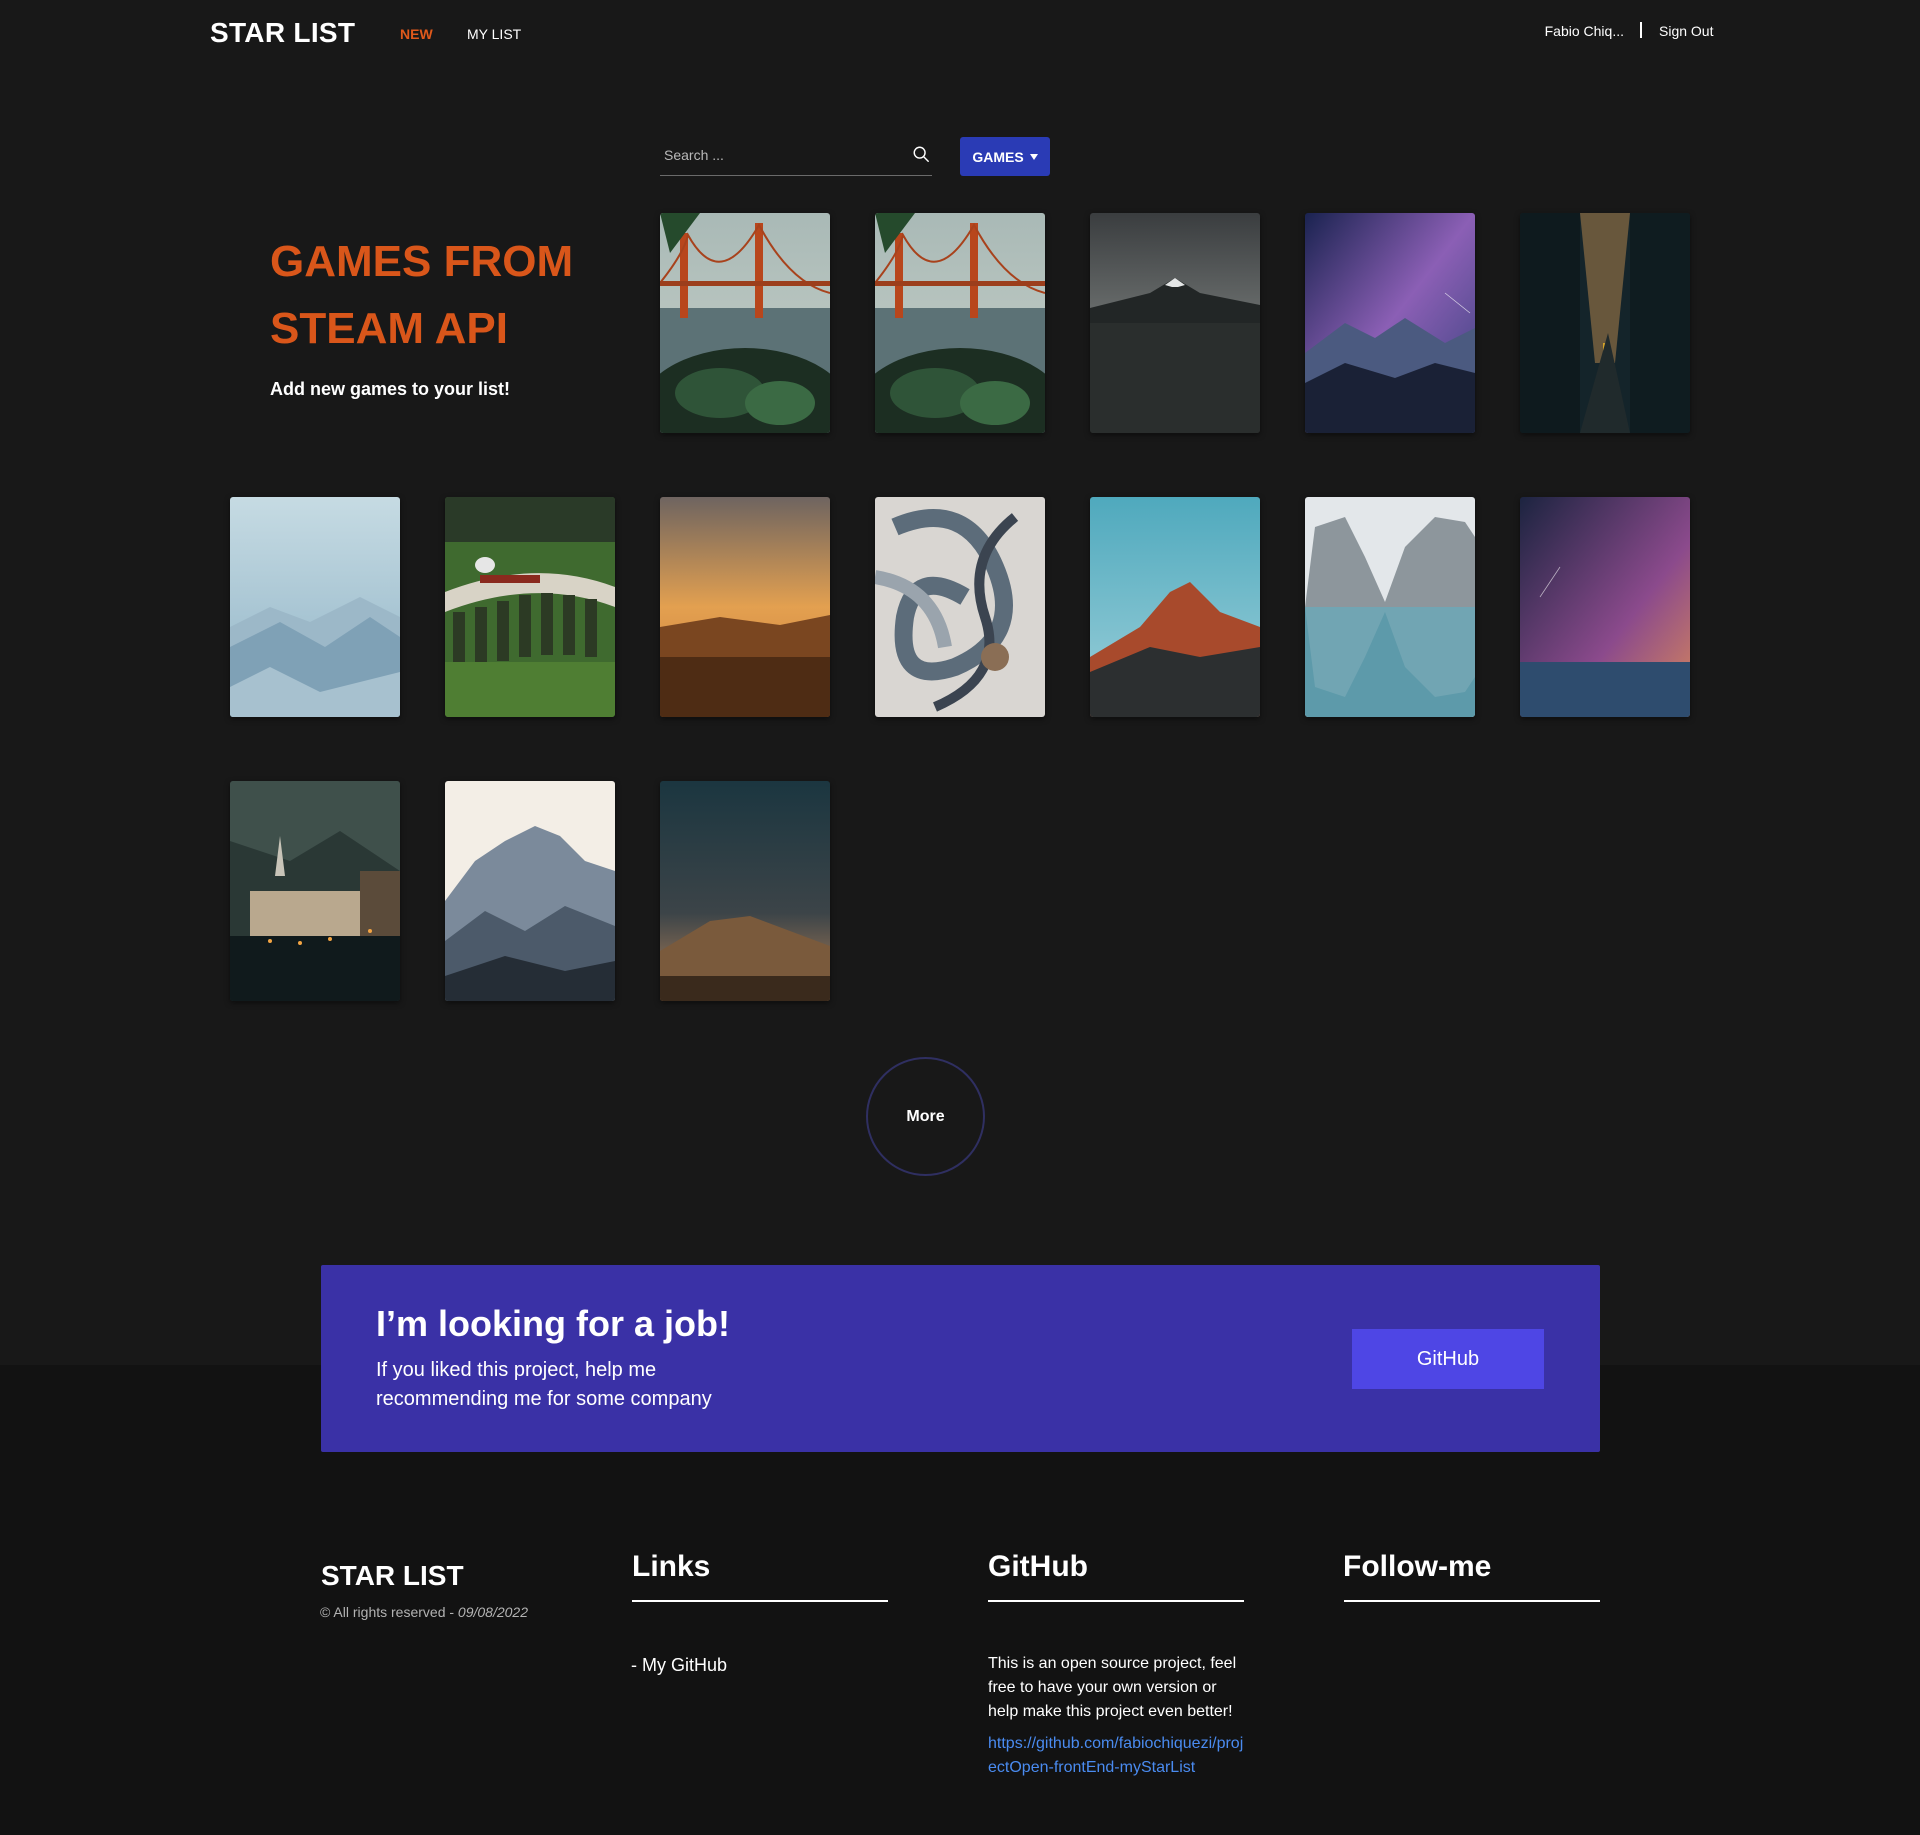 The width and height of the screenshot is (1920, 1835). Describe the element at coordinates (553, 1323) in the screenshot. I see `job-banner-title: I’m looking for a job!` at that location.